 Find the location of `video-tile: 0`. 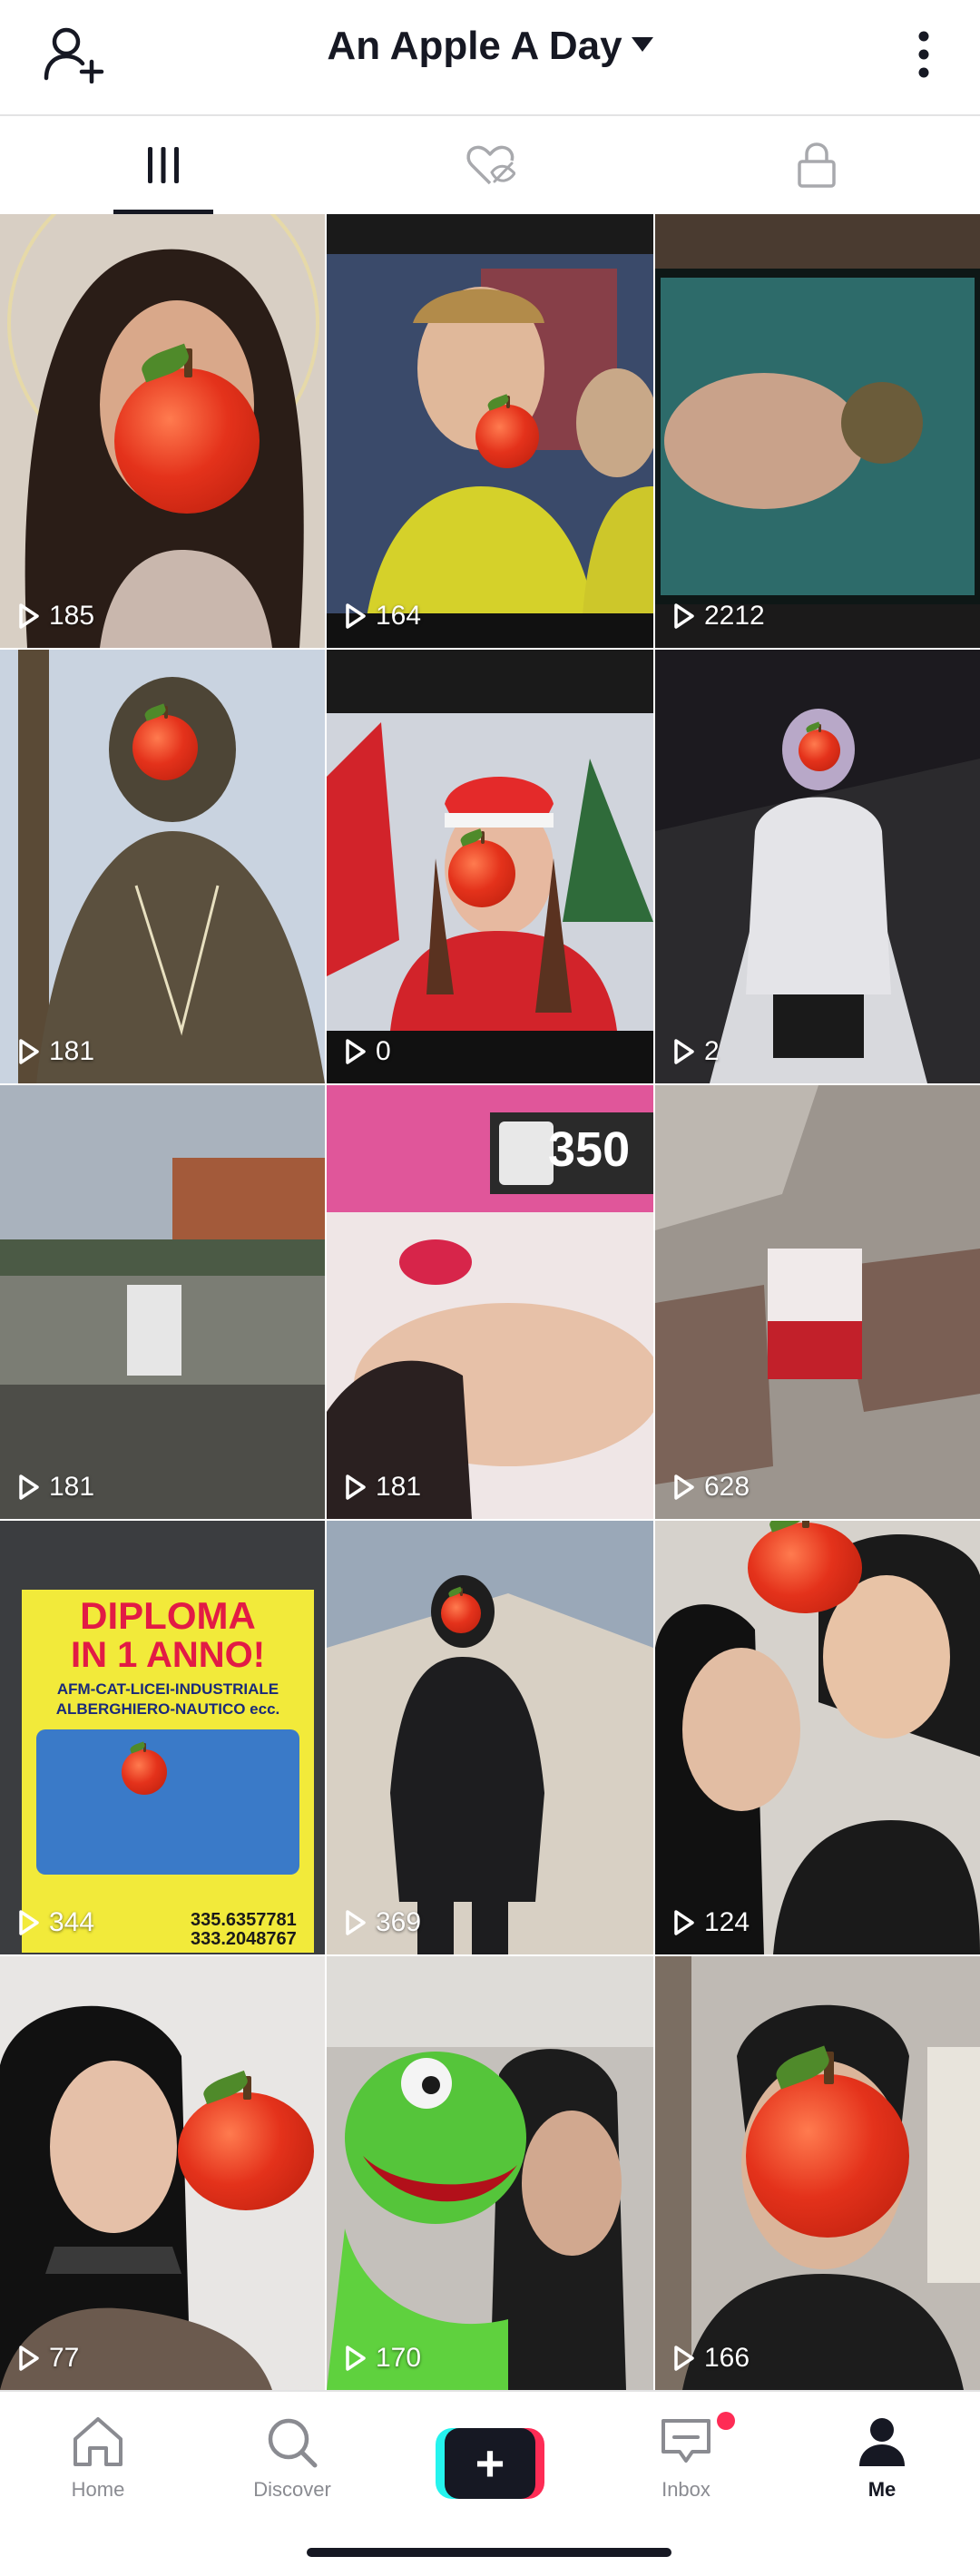

video-tile: 0 is located at coordinates (490, 866).